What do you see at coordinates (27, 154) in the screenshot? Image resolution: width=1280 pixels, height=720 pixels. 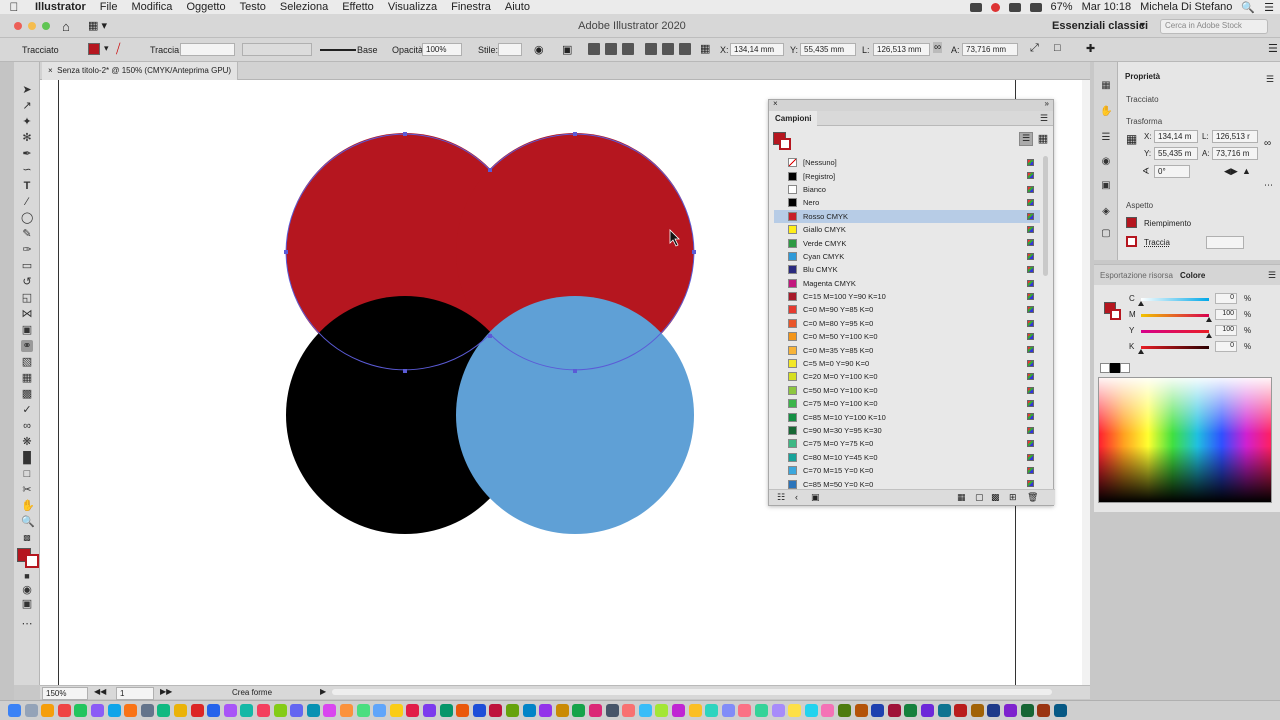 I see `pen-tool-icon: ✒` at bounding box center [27, 154].